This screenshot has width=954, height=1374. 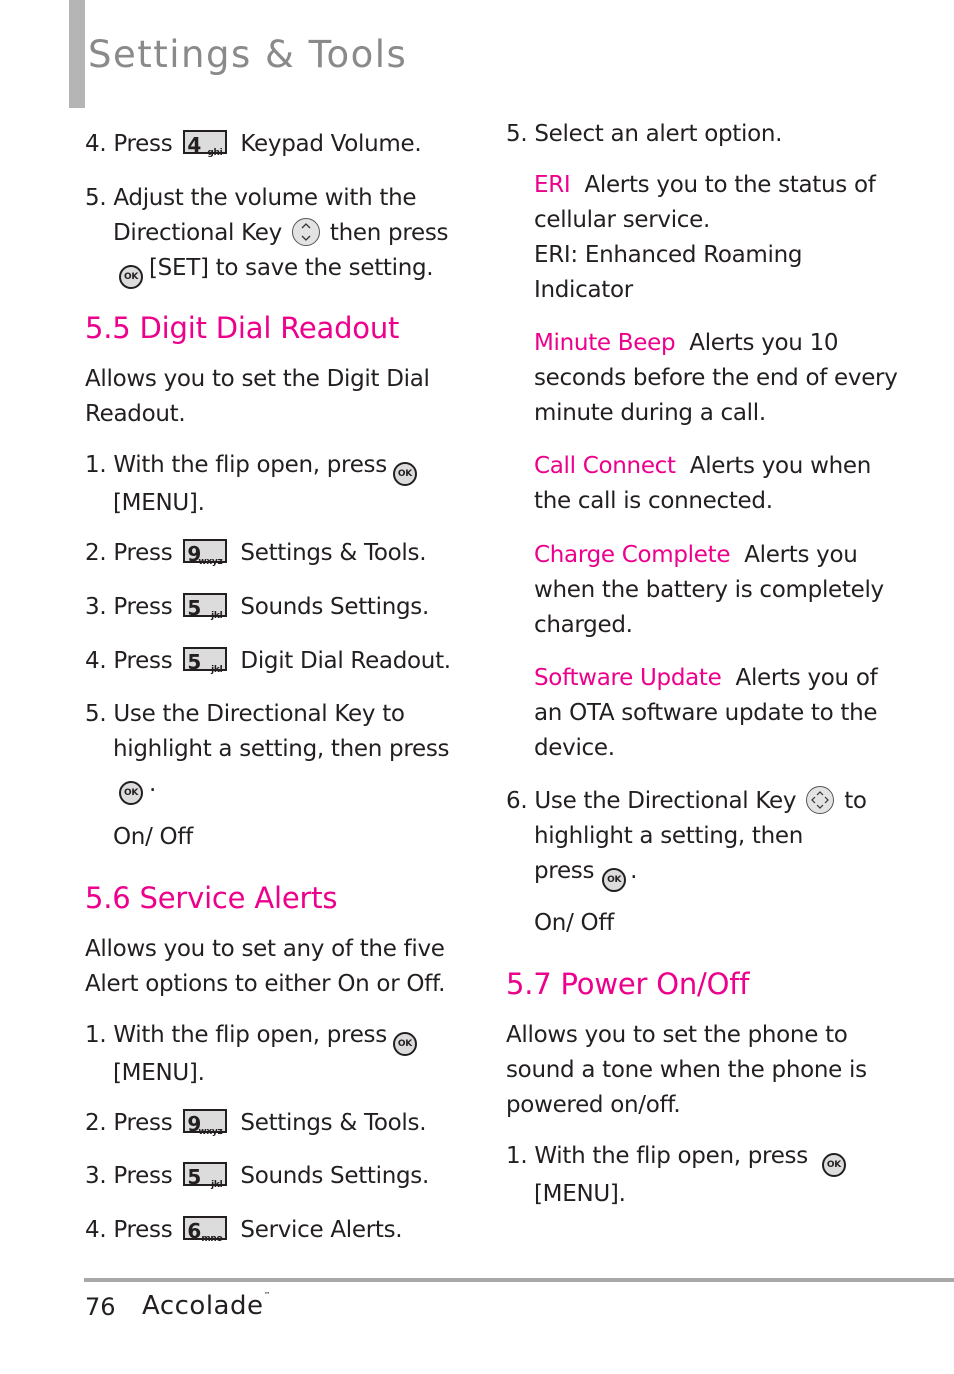 What do you see at coordinates (644, 134) in the screenshot?
I see `step-select-alert: 5. Select an alert option.` at bounding box center [644, 134].